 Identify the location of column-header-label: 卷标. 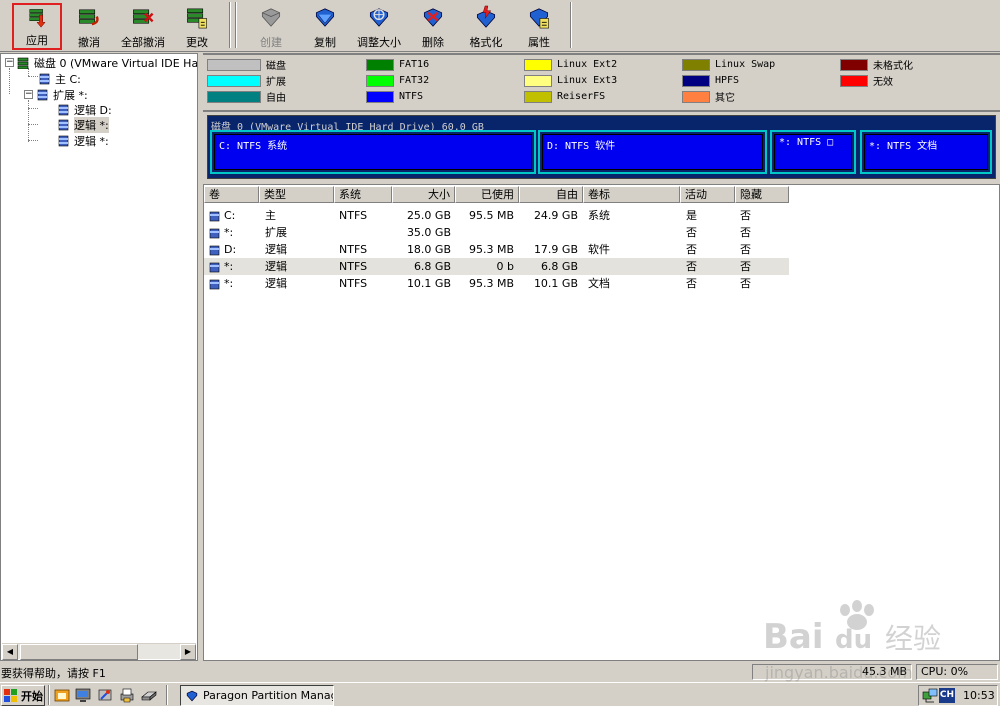
(631, 194).